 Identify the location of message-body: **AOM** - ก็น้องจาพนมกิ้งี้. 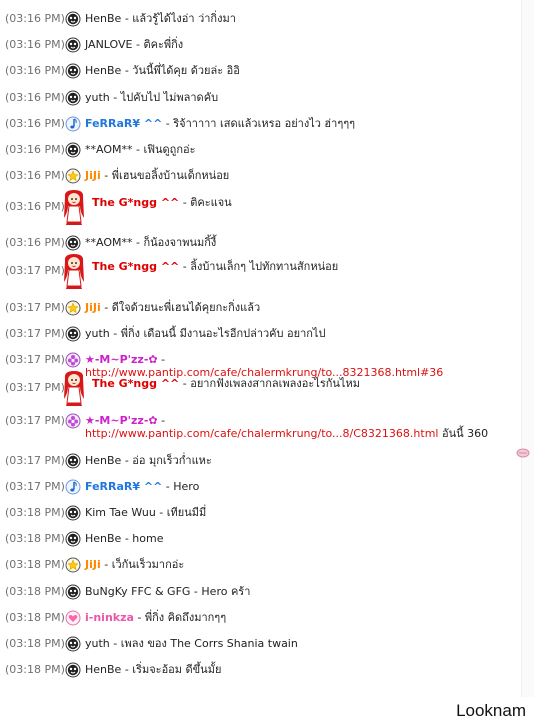
(302, 242).